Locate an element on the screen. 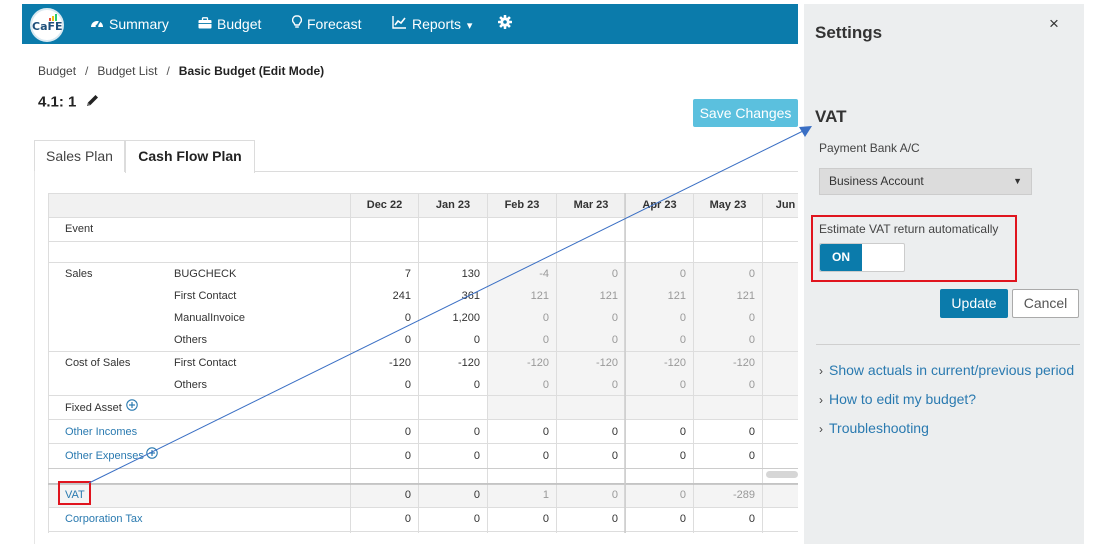 The image size is (1117, 544). cell-value: 1,200 is located at coordinates (453, 318).